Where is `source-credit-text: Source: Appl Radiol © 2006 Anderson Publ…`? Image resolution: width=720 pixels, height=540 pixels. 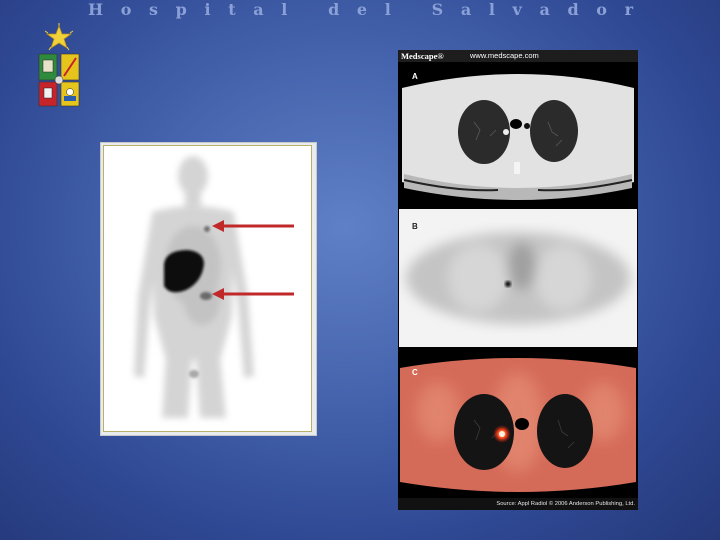 source-credit-text: Source: Appl Radiol © 2006 Anderson Publ… is located at coordinates (565, 504).